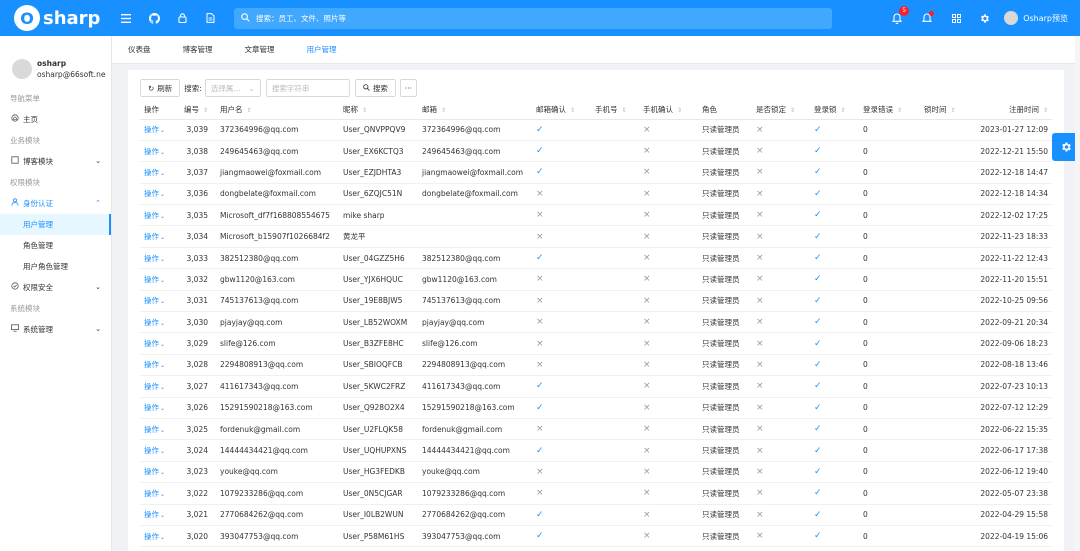 This screenshot has height=551, width=1080. Describe the element at coordinates (98, 287) in the screenshot. I see `chevron-down-icon: ⌄` at that location.